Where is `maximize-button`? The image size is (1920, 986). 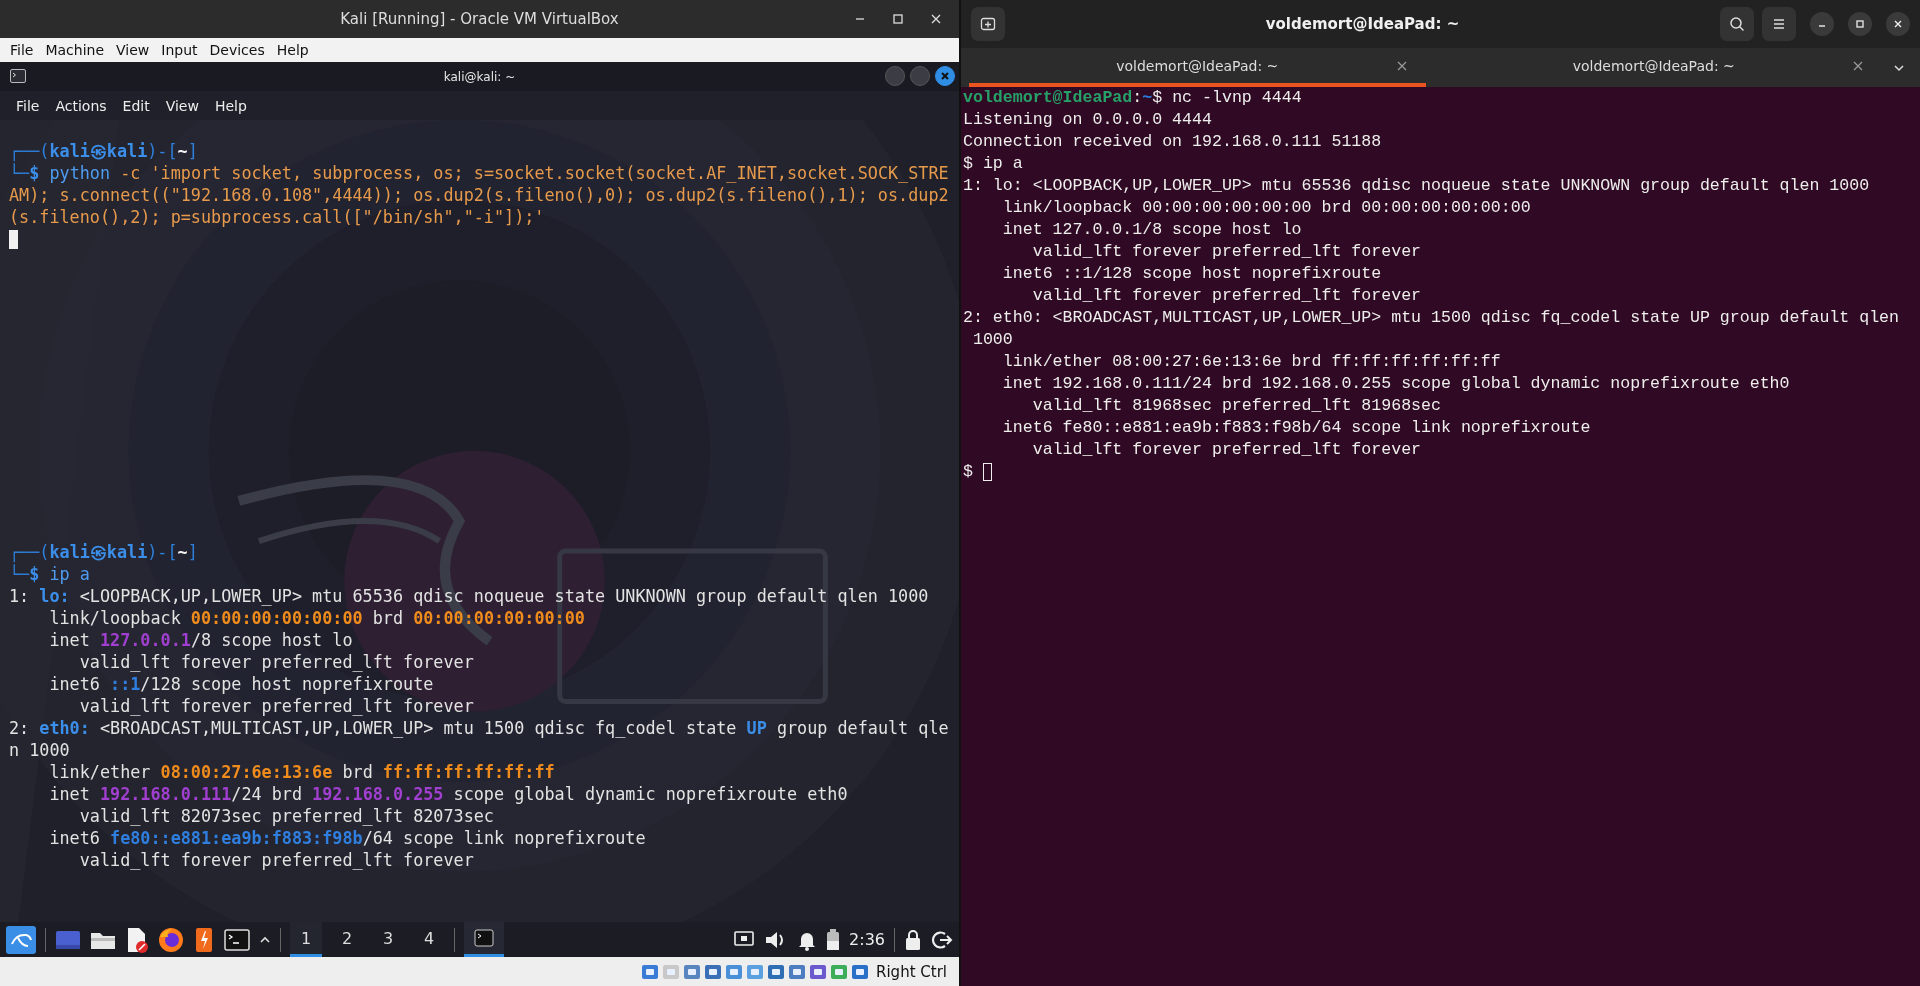 maximize-button is located at coordinates (1860, 24).